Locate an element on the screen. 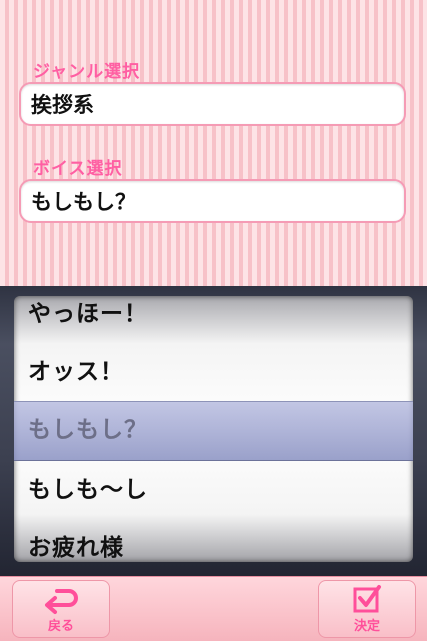 The image size is (427, 641). return-arrow-icon is located at coordinates (61, 601).